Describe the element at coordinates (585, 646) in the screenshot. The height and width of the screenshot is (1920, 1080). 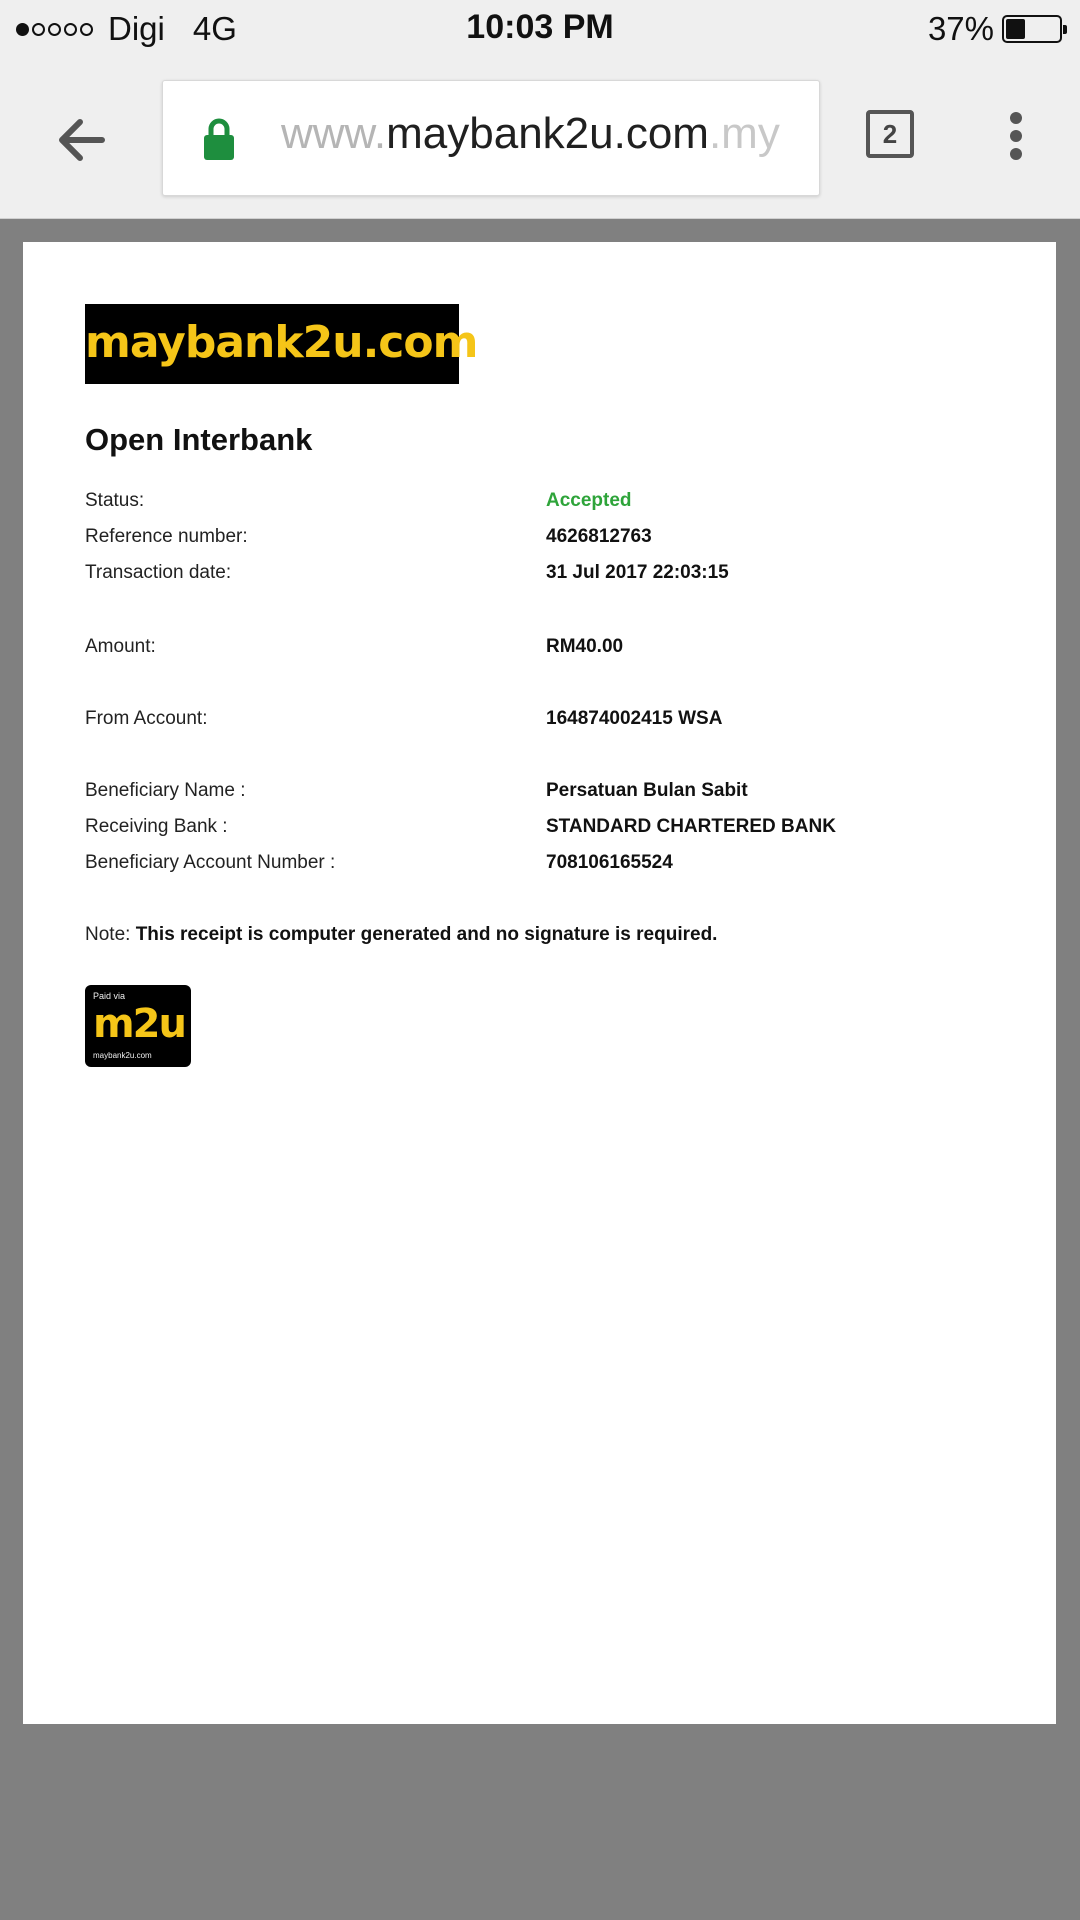
I see `amount-value: RM40.00` at that location.